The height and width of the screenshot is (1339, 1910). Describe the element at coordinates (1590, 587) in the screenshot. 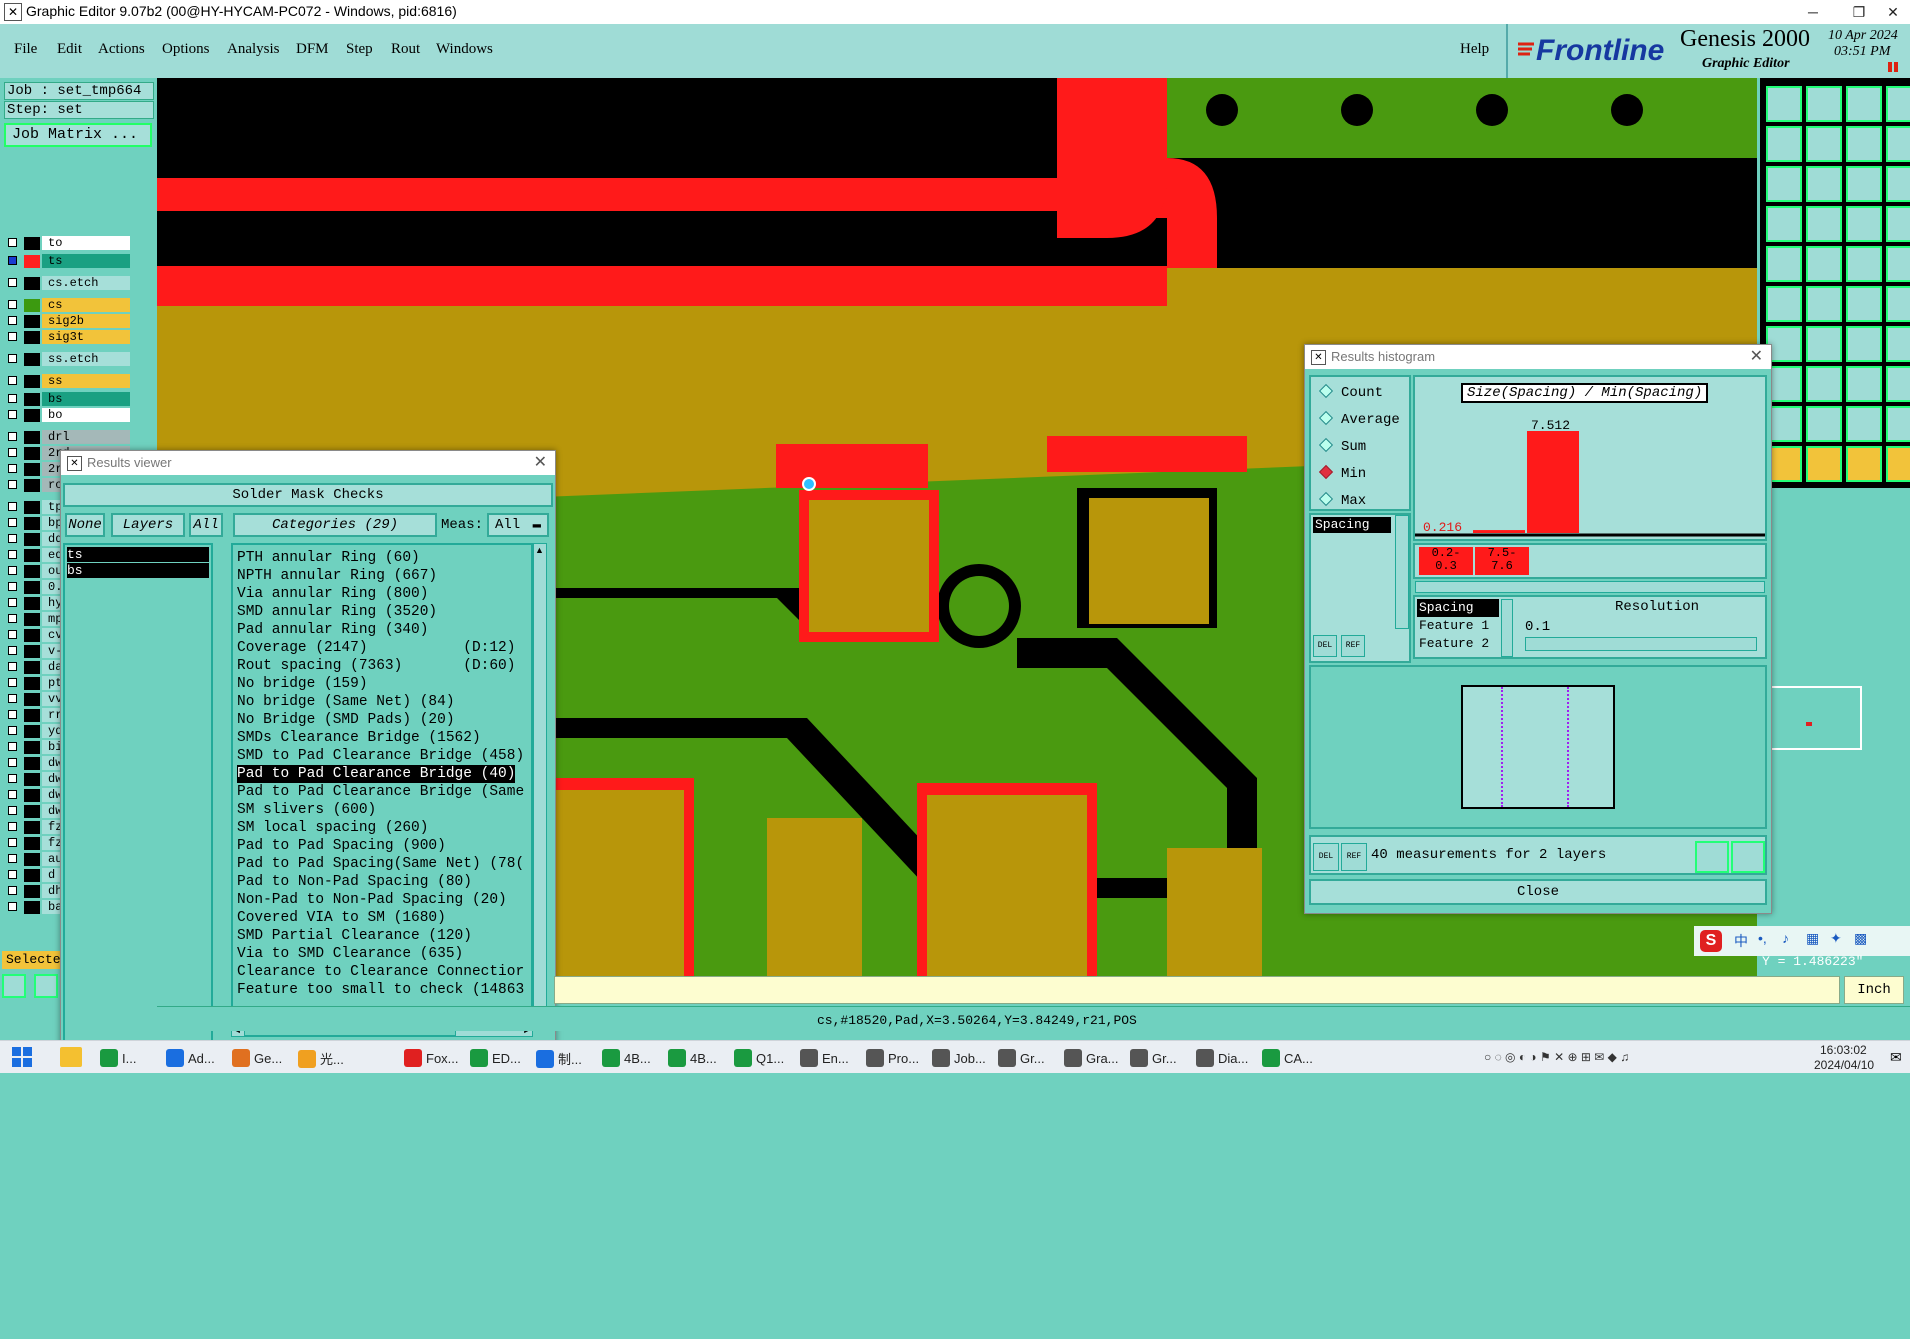

I see `bins-scrollbar` at that location.